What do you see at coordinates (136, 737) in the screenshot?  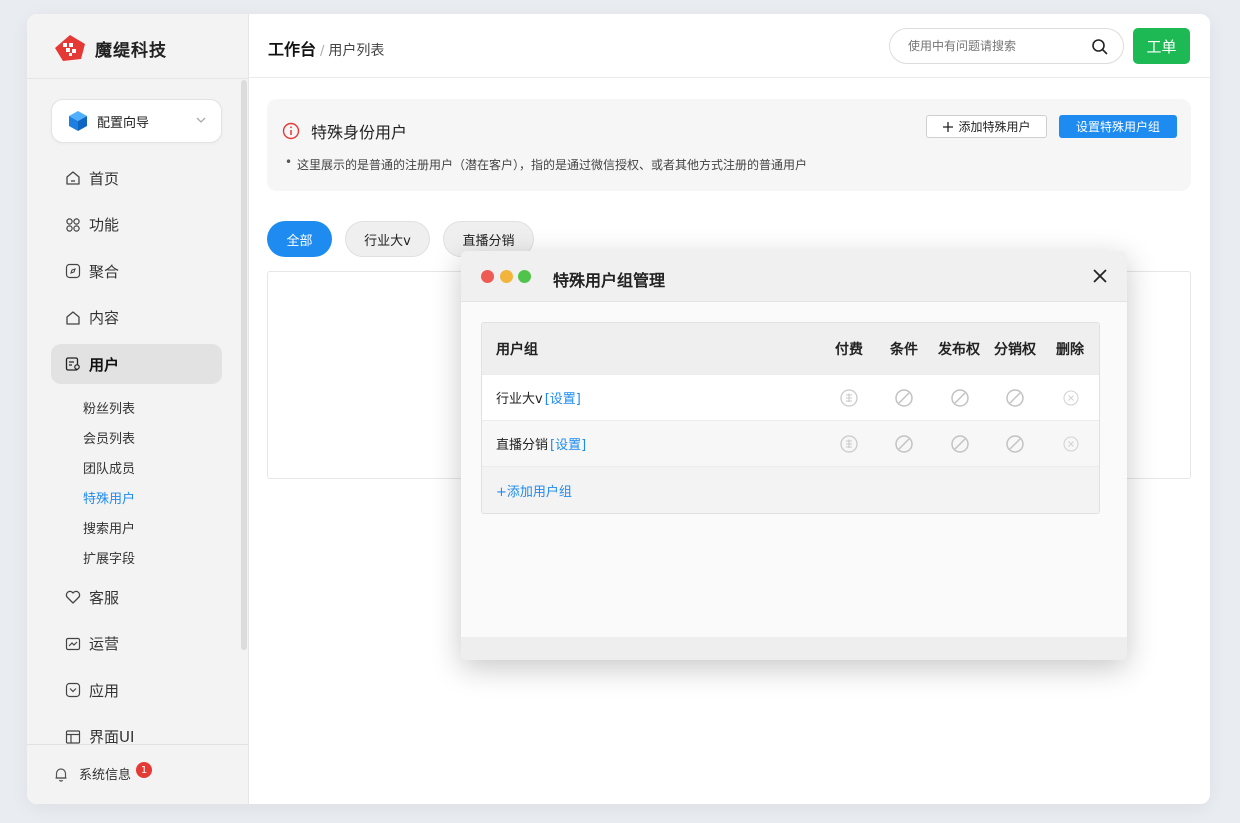 I see `sidebar-item-interface: 界面UI` at bounding box center [136, 737].